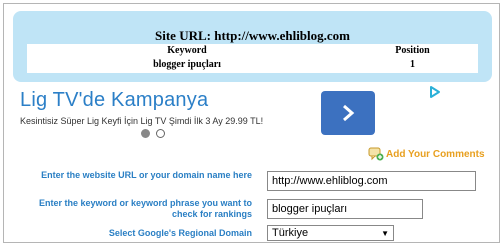 The image size is (504, 246). I want to click on comment-add-icon, so click(376, 154).